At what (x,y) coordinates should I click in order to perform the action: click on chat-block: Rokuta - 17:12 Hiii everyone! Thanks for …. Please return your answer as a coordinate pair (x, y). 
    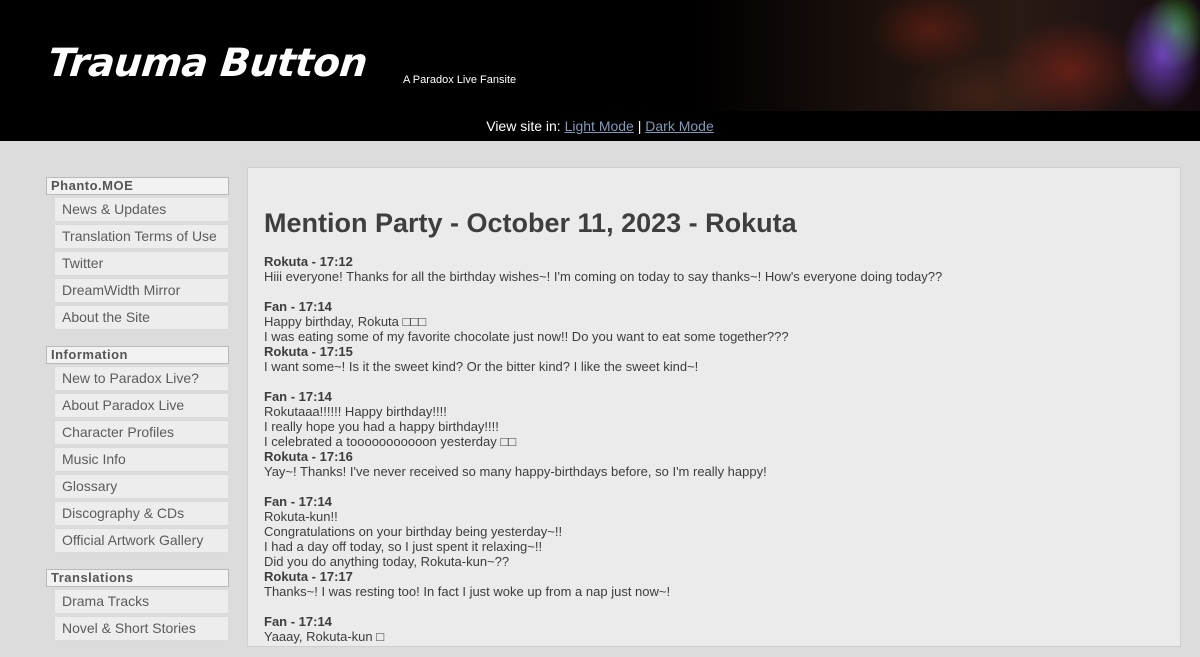
    Looking at the image, I should click on (722, 269).